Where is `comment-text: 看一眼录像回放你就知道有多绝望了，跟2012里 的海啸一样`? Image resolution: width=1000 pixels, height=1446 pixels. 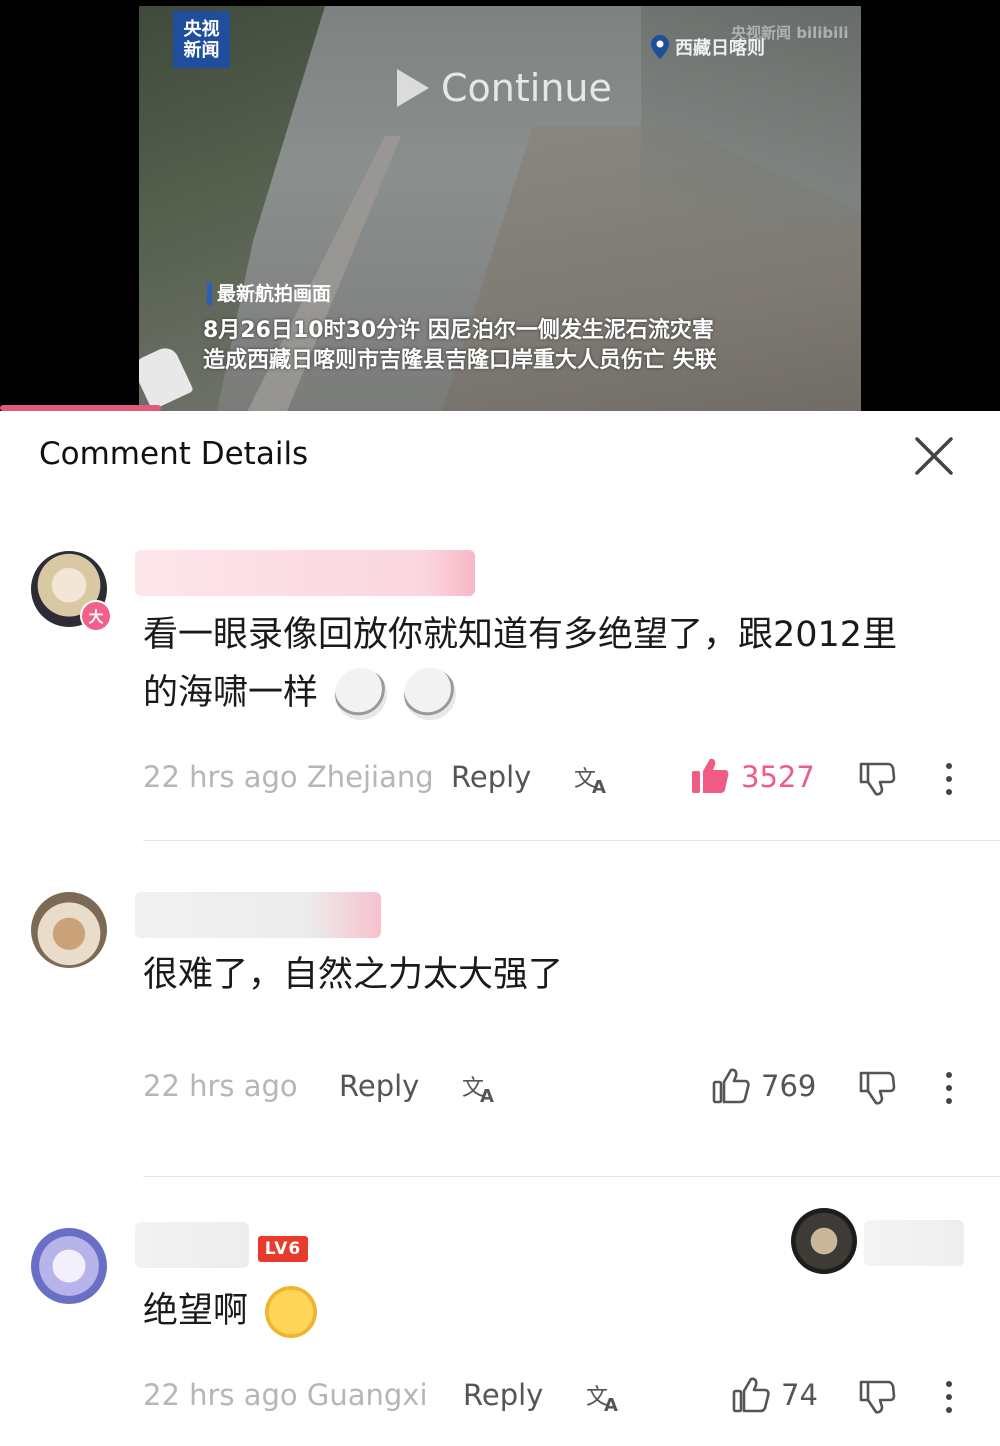 comment-text: 看一眼录像回放你就知道有多绝望了，跟2012里 的海啸一样 is located at coordinates (520, 664).